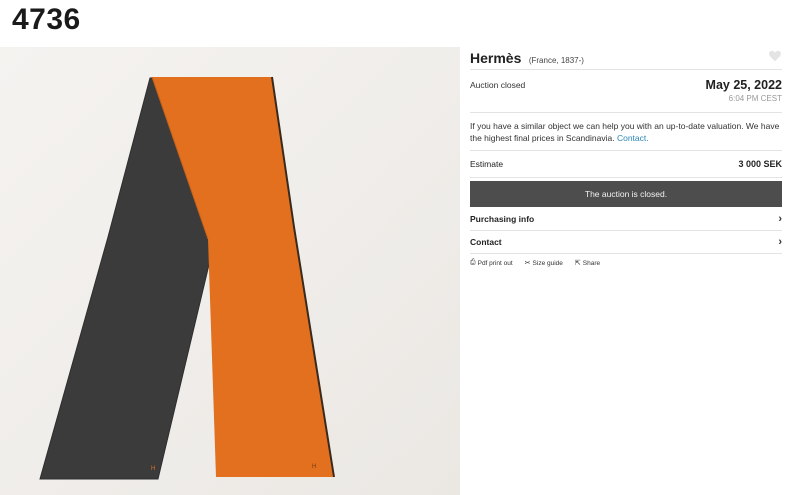 The width and height of the screenshot is (800, 495). I want to click on artist-heading: Hermès (France, 1837-), so click(527, 59).